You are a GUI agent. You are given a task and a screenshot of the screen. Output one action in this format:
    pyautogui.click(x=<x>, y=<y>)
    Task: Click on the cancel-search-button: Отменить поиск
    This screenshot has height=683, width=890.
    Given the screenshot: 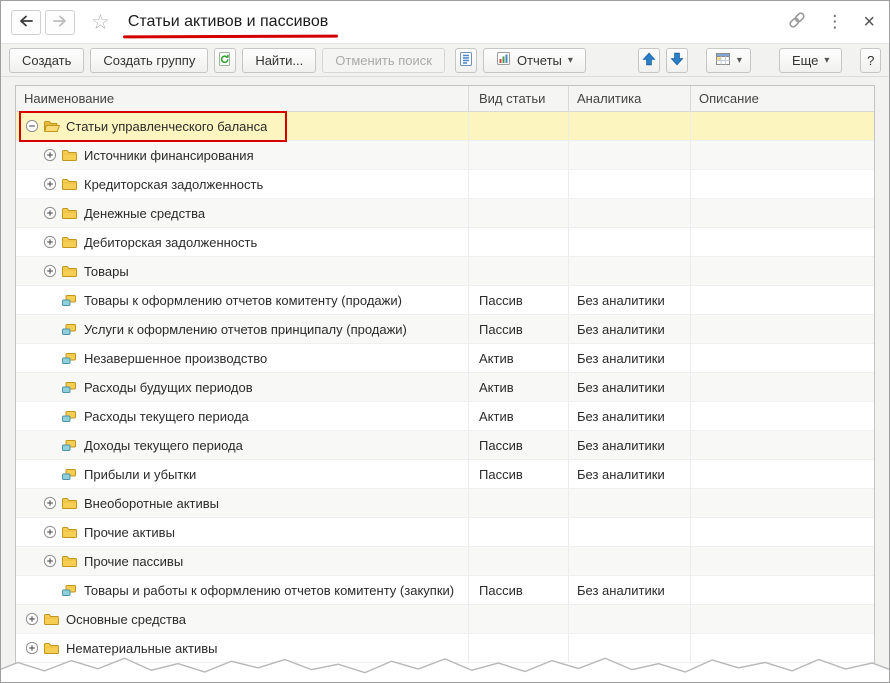 What is the action you would take?
    pyautogui.click(x=383, y=60)
    